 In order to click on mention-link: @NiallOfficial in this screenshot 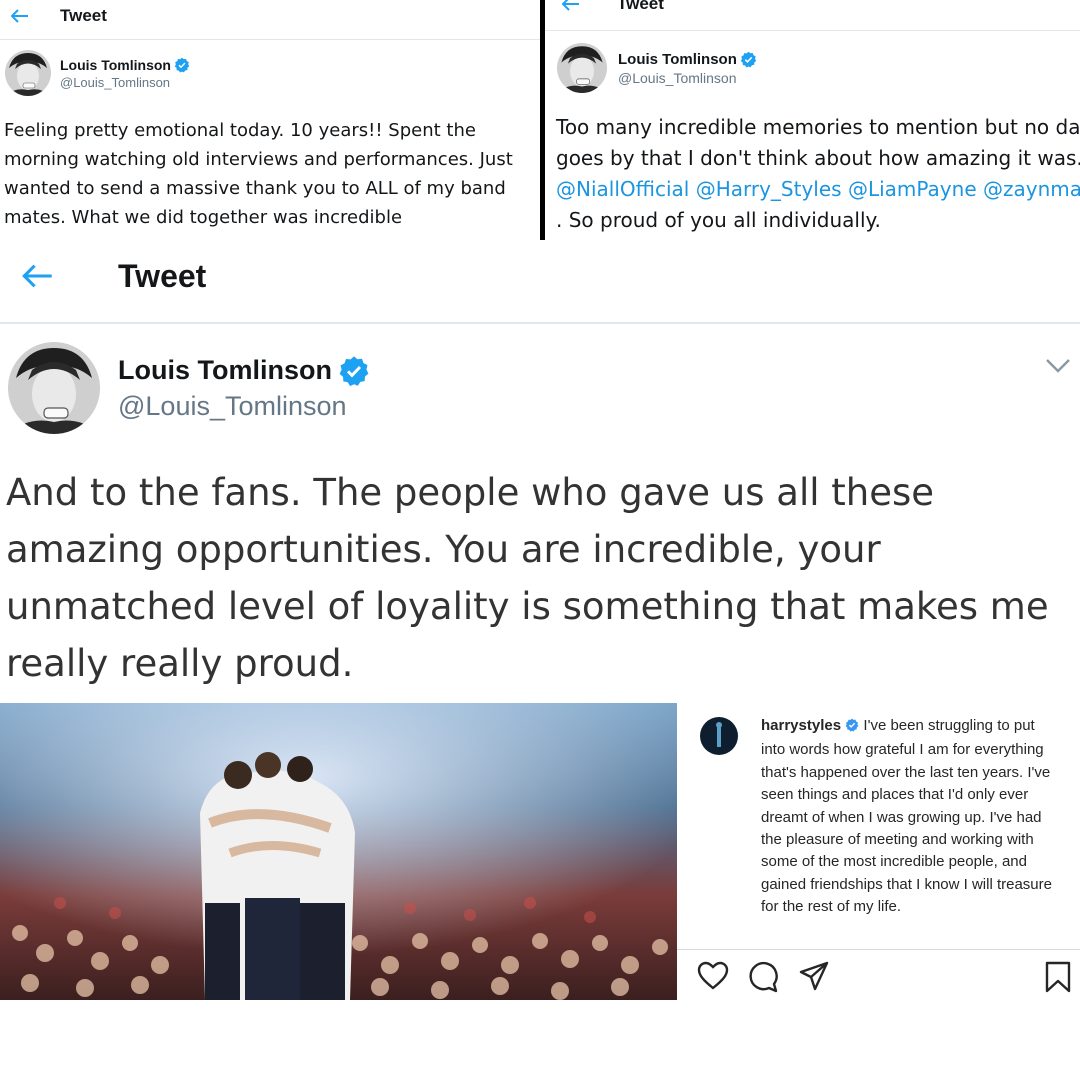, I will do `click(622, 189)`.